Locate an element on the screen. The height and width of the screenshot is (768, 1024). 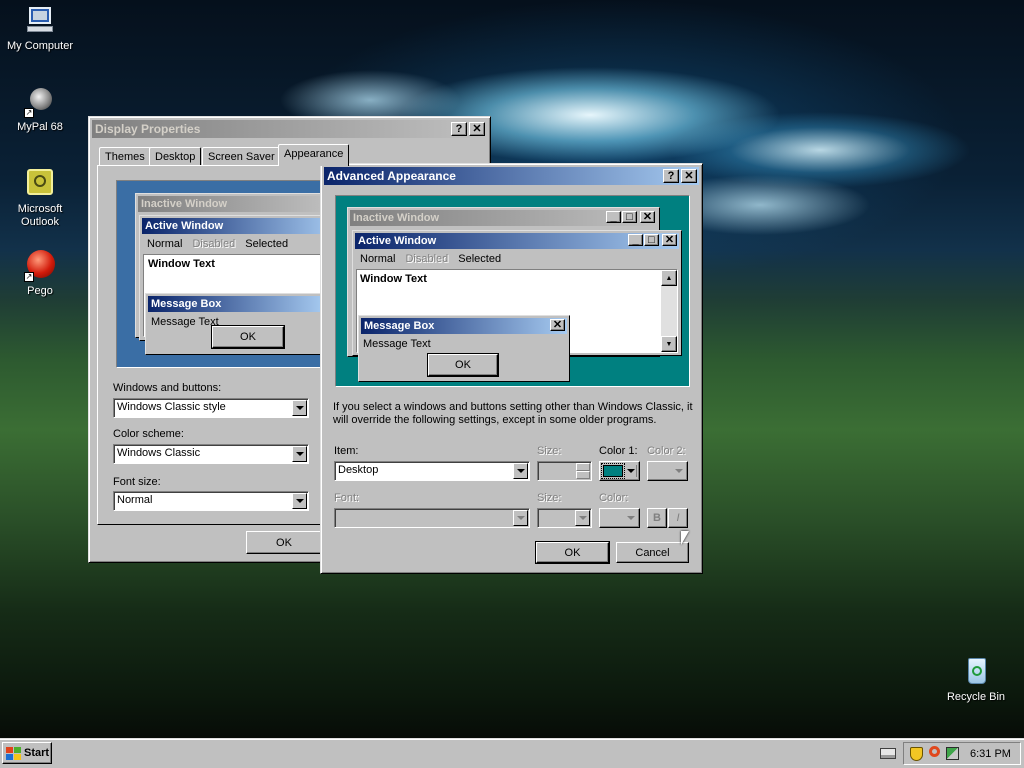
display-properties-titlebar: Display Properties ? ✕ is located at coordinates (289, 129).